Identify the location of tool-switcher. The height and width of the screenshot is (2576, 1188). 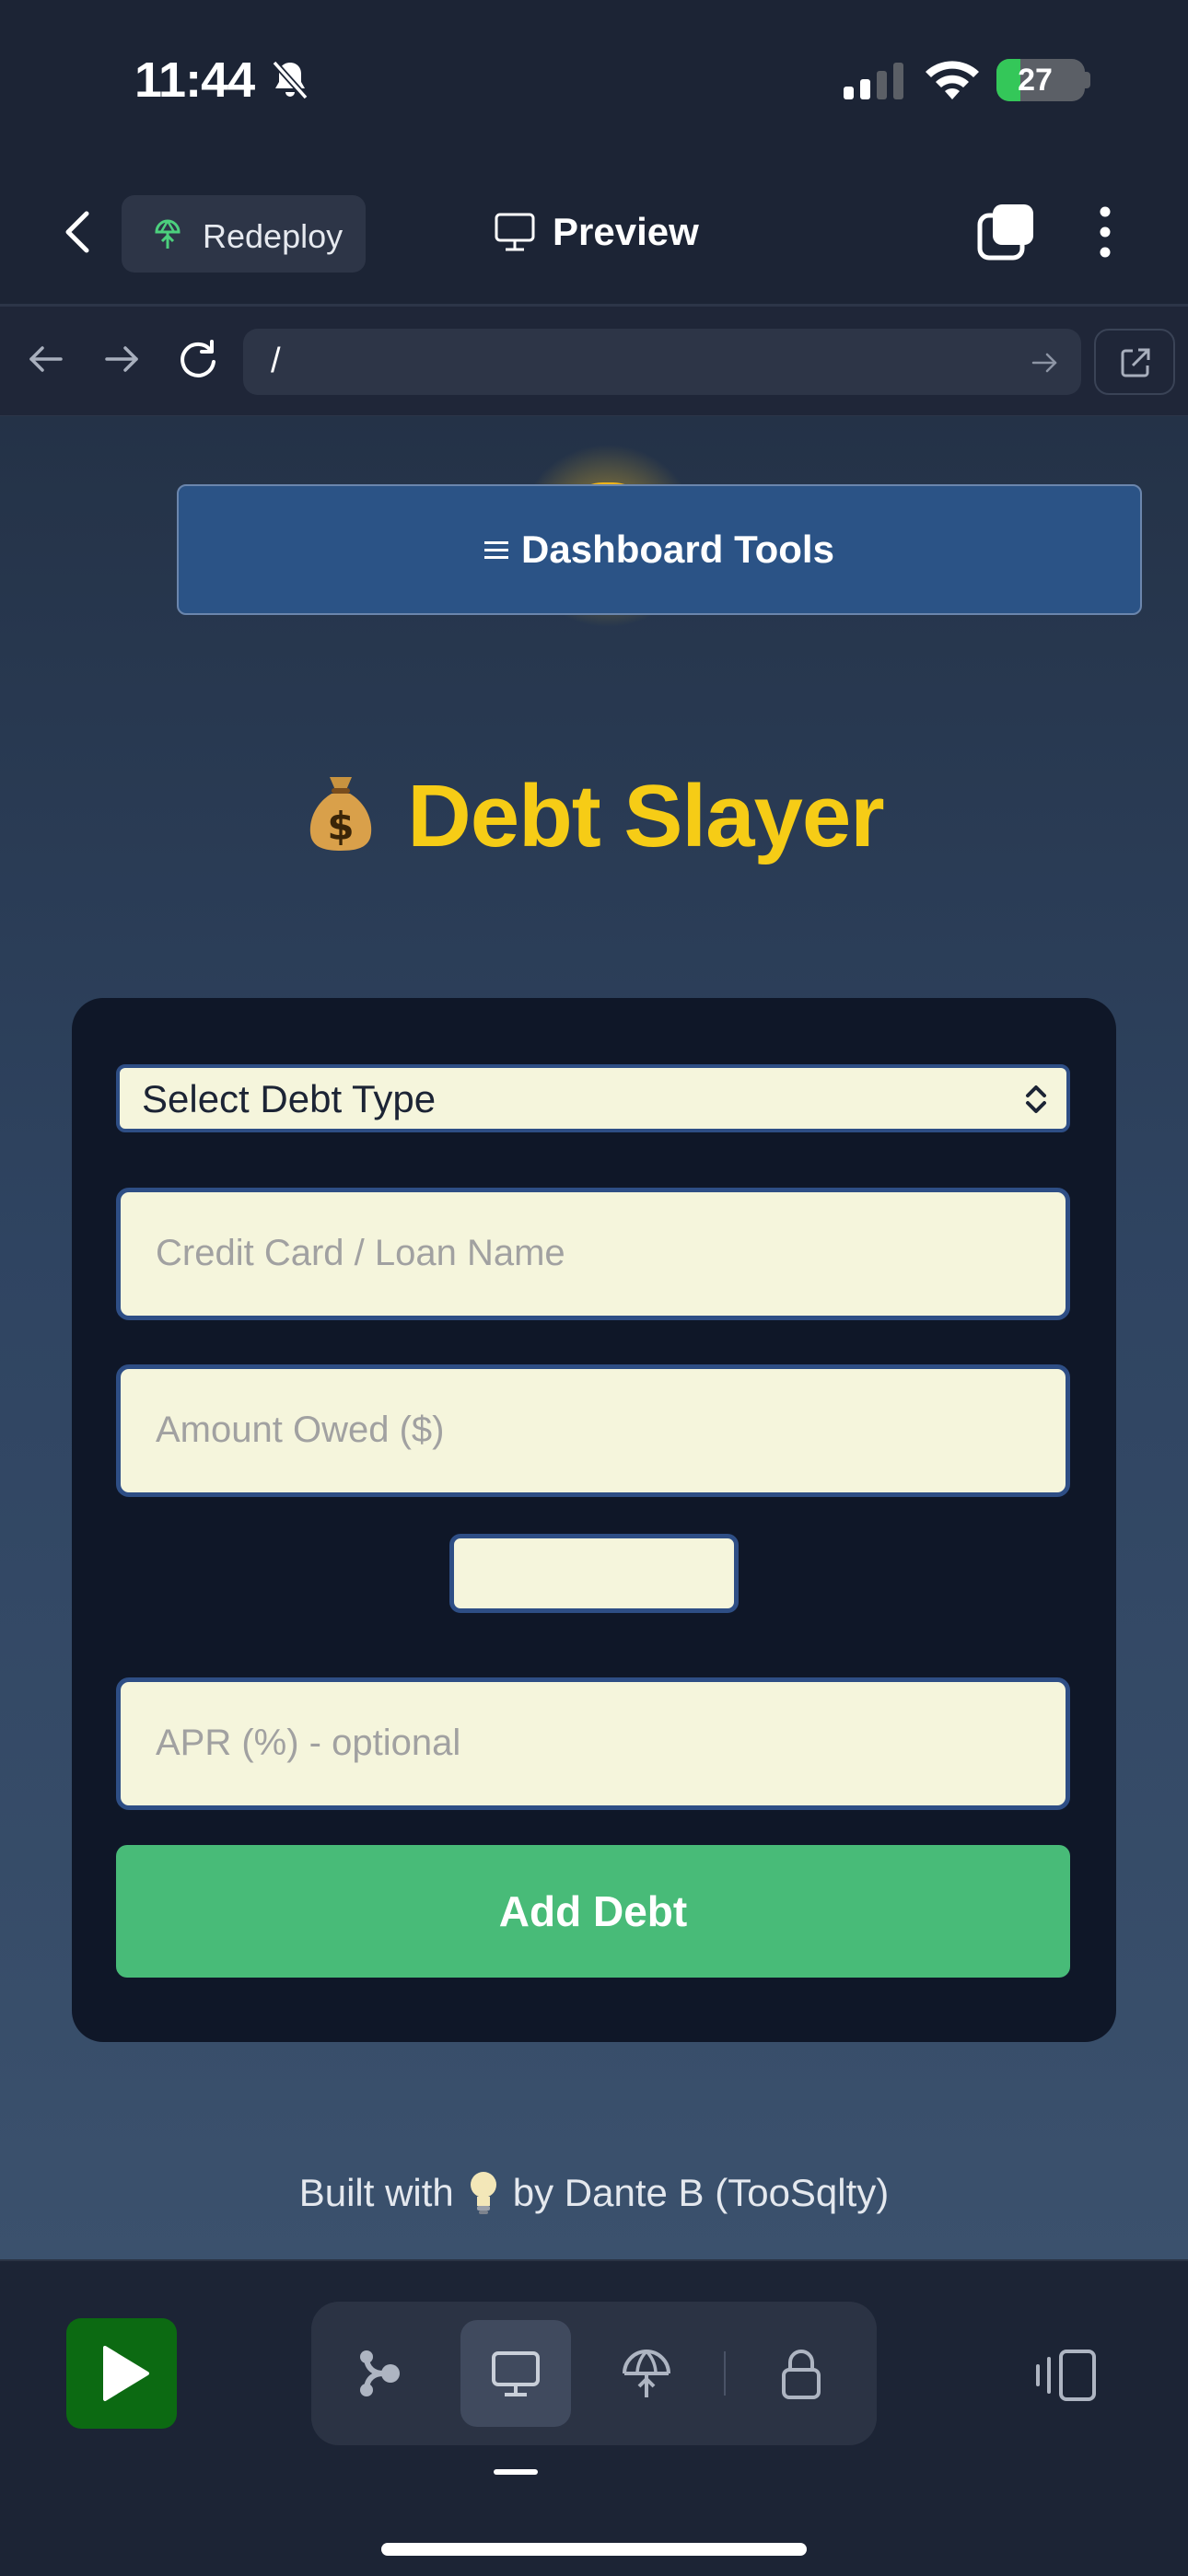
(594, 2373).